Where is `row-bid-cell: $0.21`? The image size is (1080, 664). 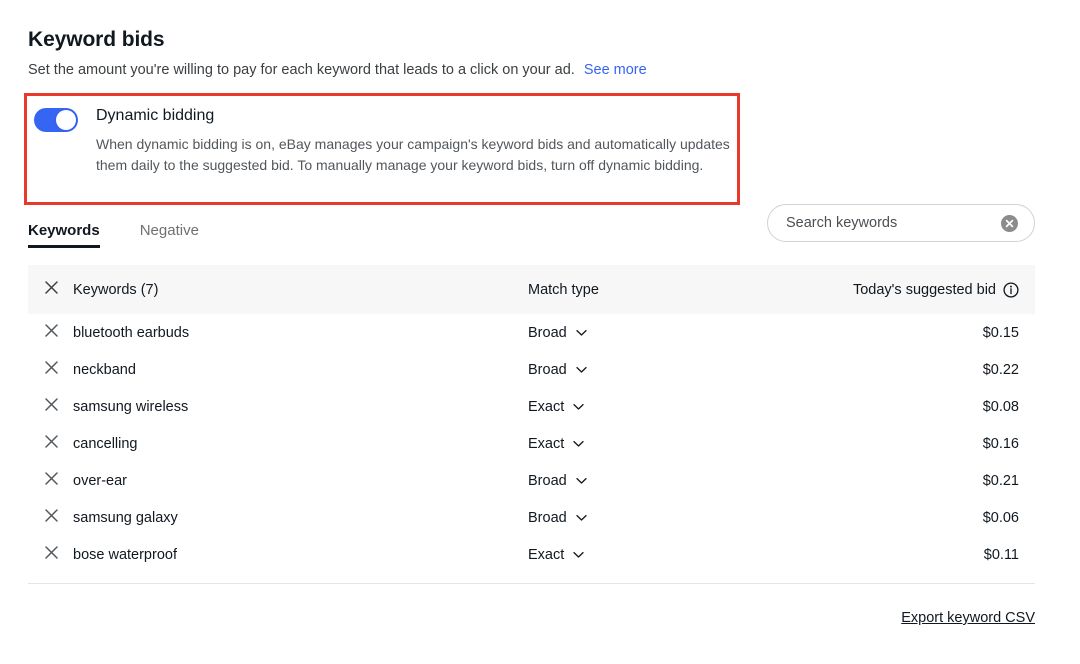
row-bid-cell: $0.21 is located at coordinates (927, 481).